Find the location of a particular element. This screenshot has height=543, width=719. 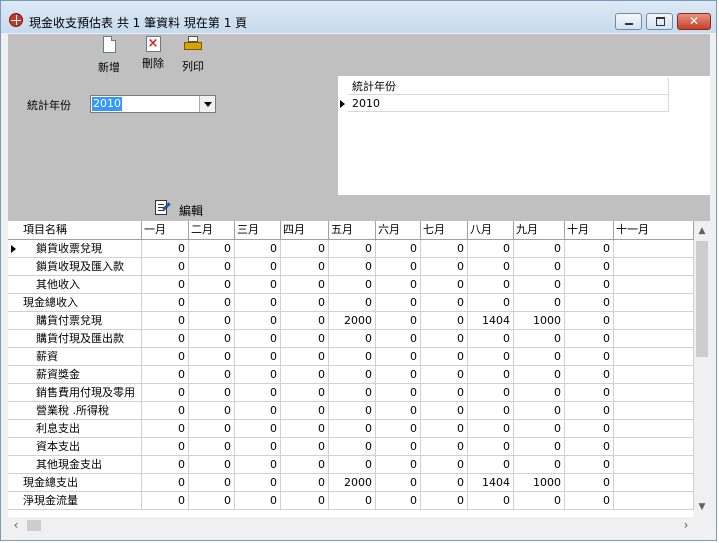

table-row: 利息支出 0 0 0 0 0 0 0 0 0 0 is located at coordinates (351, 429).